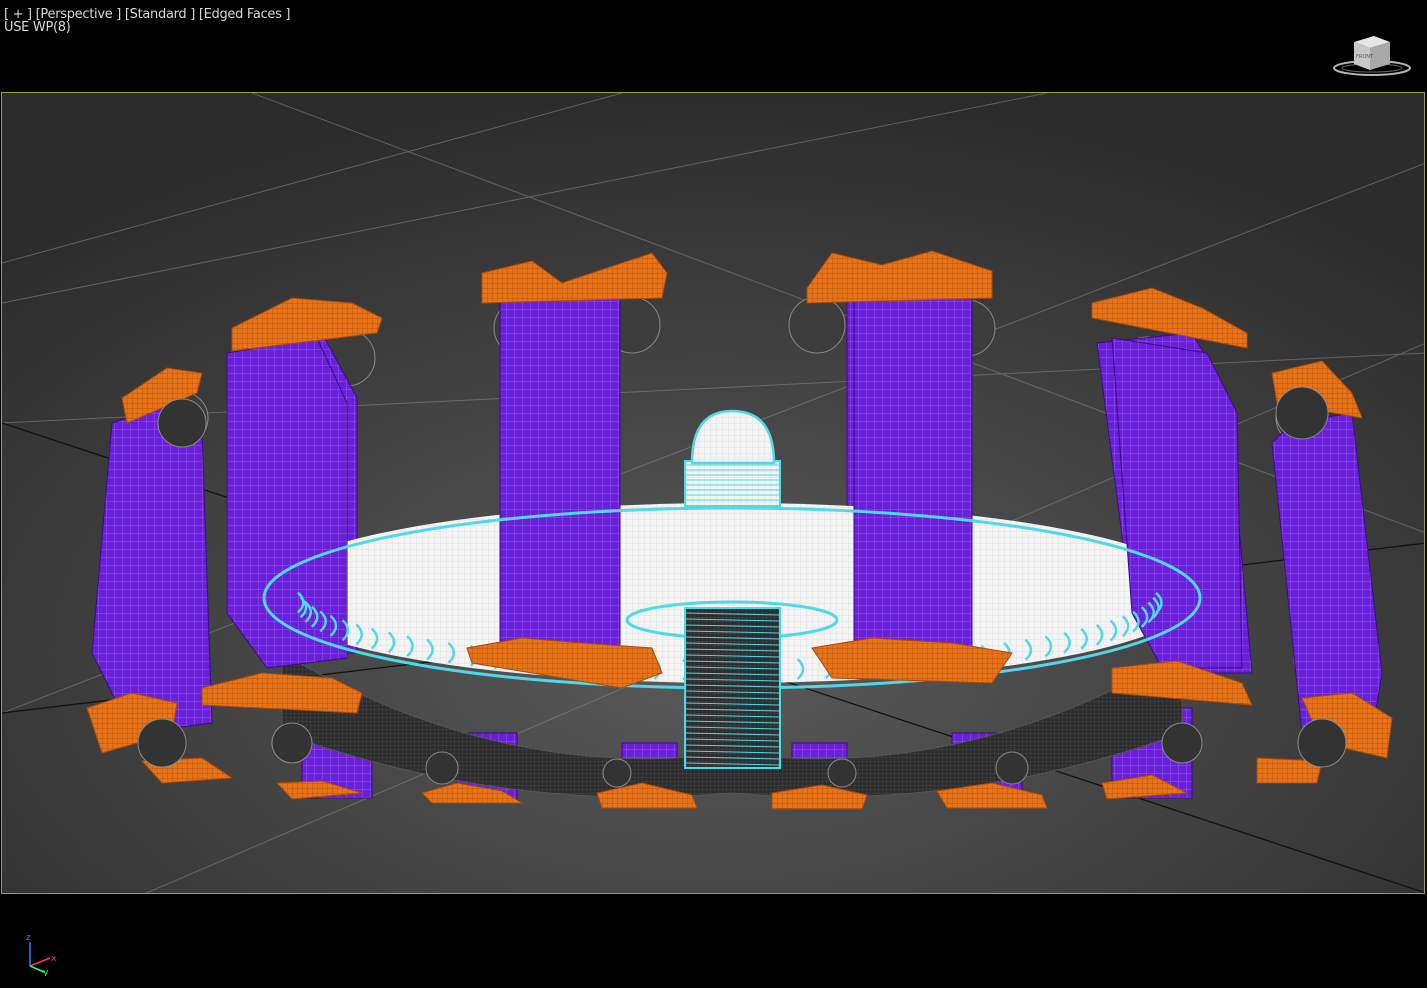 This screenshot has height=988, width=1427. What do you see at coordinates (41, 954) in the screenshot?
I see `axis-tripod-icon: z x y` at bounding box center [41, 954].